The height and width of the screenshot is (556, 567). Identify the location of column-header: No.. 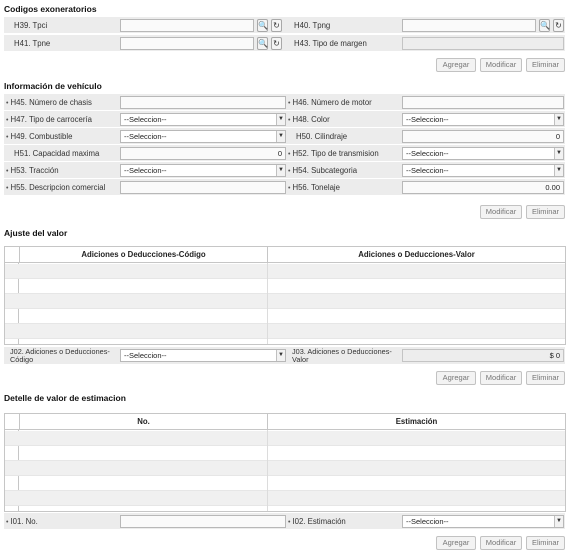
(143, 422).